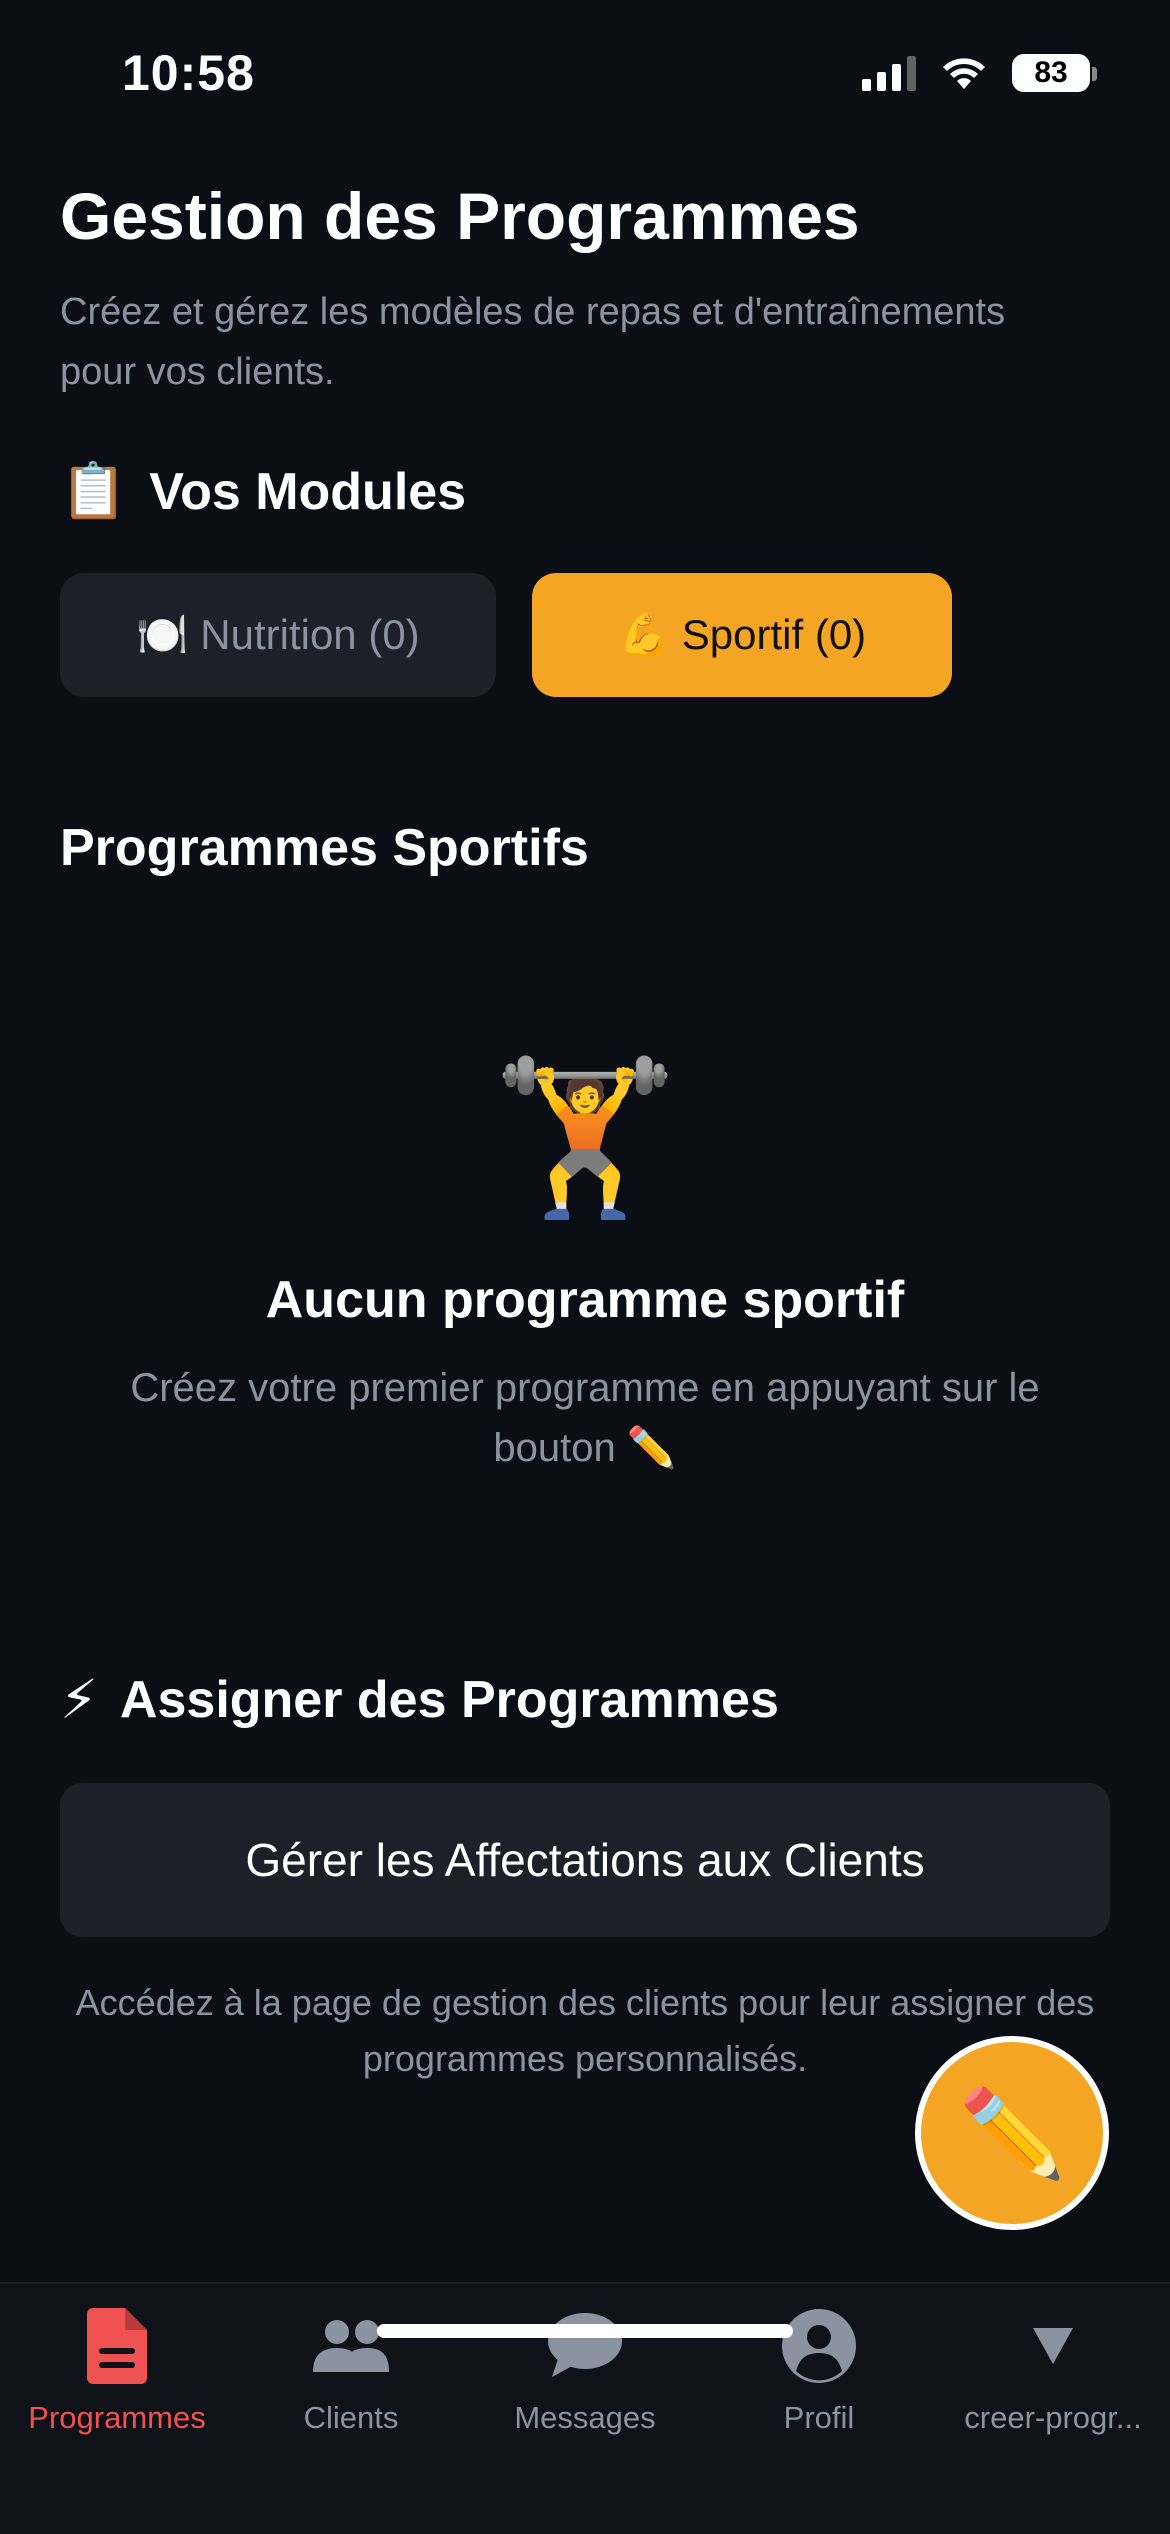  I want to click on page-title: Gestion des Programmes, so click(460, 216).